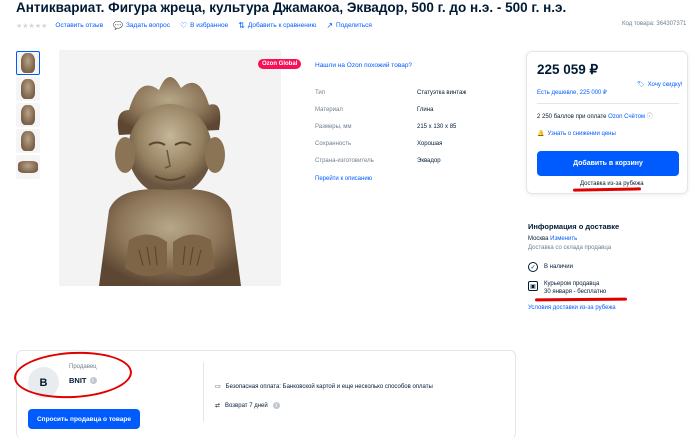  I want to click on in-stock-row: ✓ В наличии, so click(550, 267).